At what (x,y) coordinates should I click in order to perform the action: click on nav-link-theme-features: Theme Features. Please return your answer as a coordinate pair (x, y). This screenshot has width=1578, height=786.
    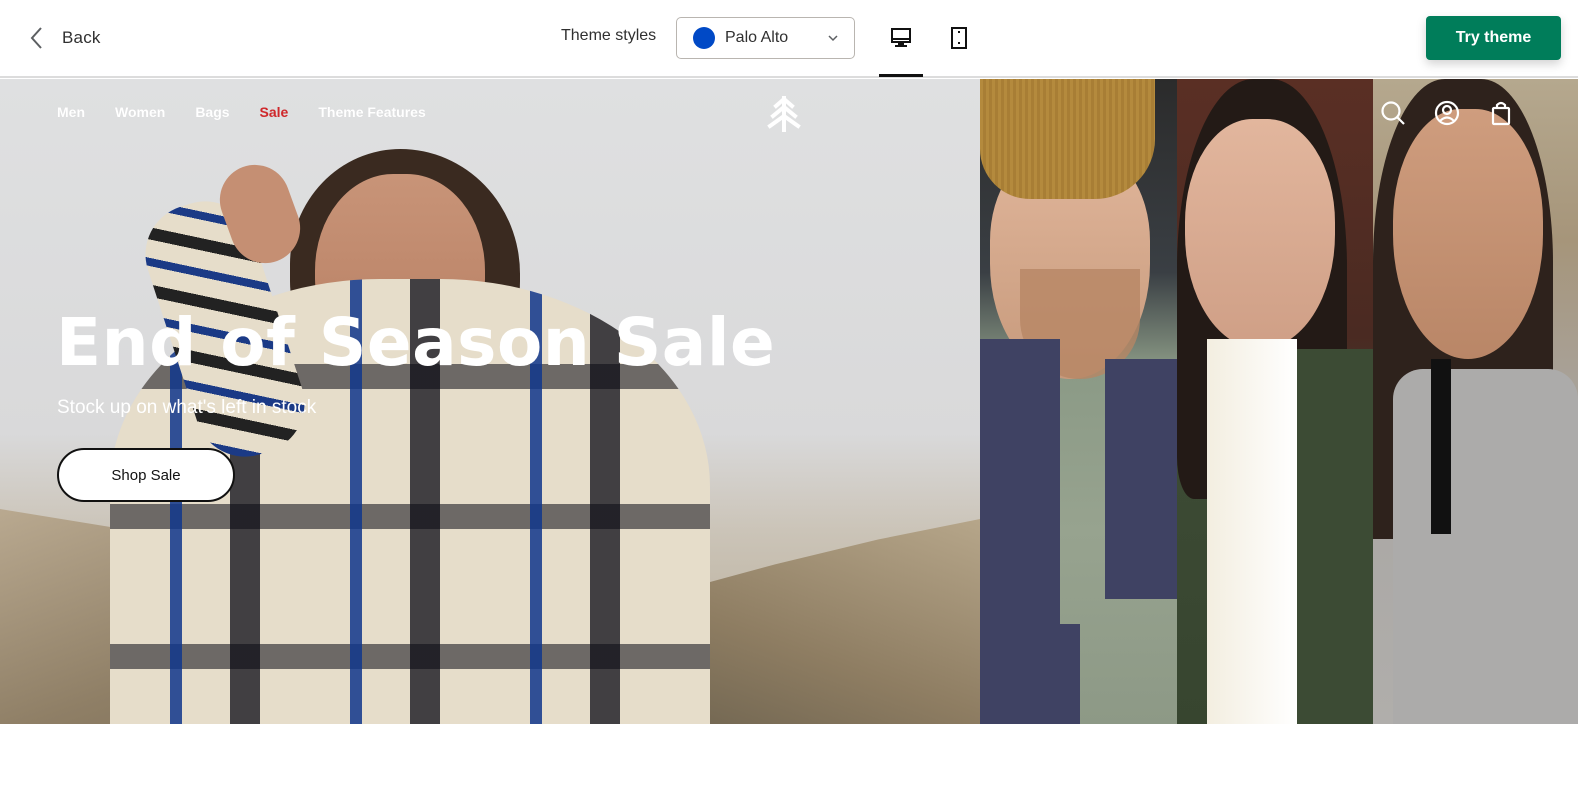
    Looking at the image, I should click on (371, 112).